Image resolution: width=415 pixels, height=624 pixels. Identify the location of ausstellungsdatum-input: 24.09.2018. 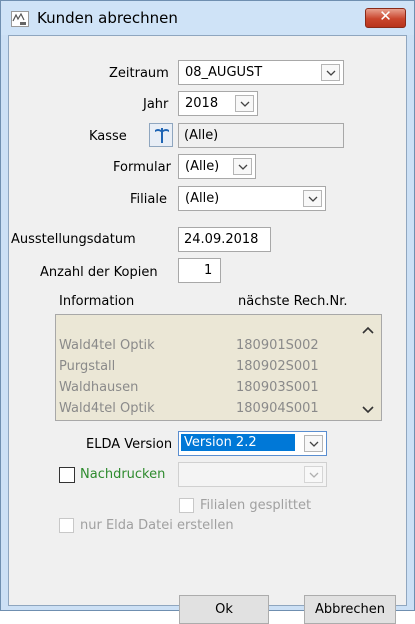
(224, 239).